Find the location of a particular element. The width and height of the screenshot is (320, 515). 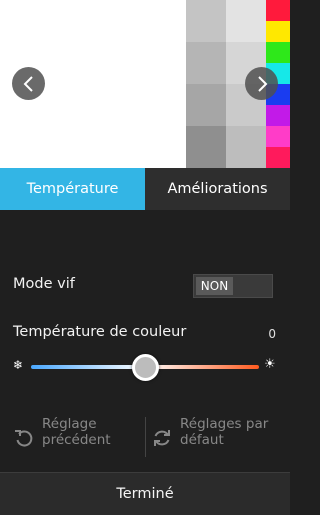

color-temperature-value: 0 is located at coordinates (272, 334).